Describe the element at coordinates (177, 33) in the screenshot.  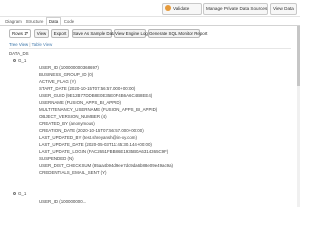
I see `generate-sql-monitor-report-button: Generate SQL Monitor Report` at that location.